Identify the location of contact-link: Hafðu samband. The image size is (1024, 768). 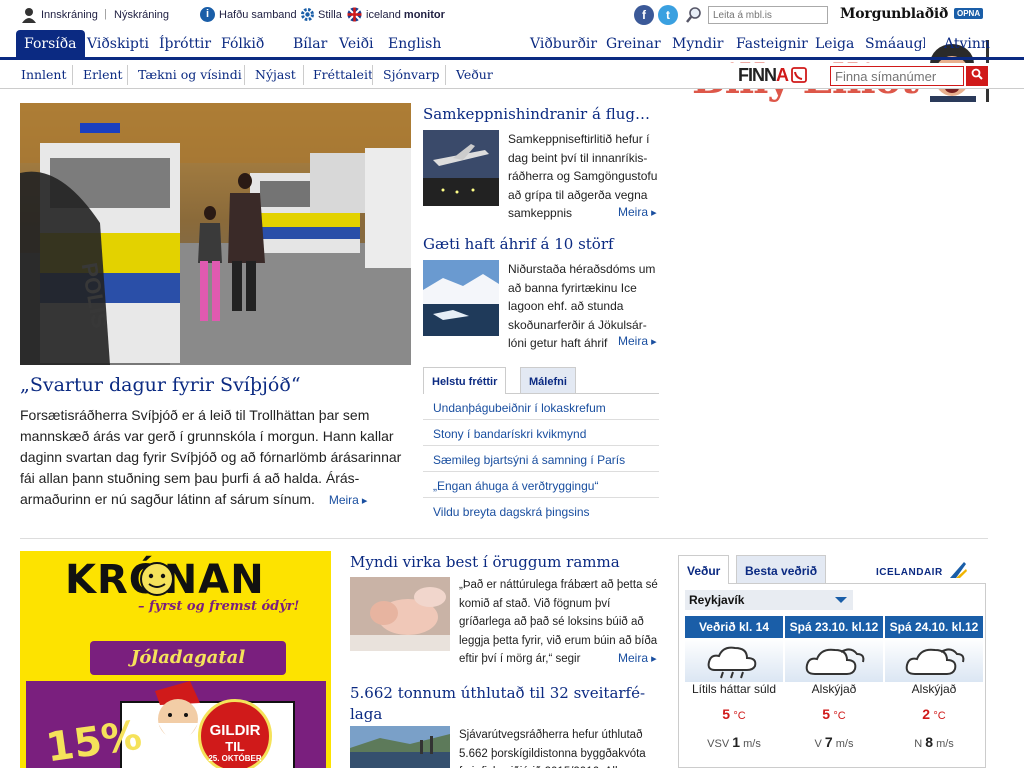
(258, 15).